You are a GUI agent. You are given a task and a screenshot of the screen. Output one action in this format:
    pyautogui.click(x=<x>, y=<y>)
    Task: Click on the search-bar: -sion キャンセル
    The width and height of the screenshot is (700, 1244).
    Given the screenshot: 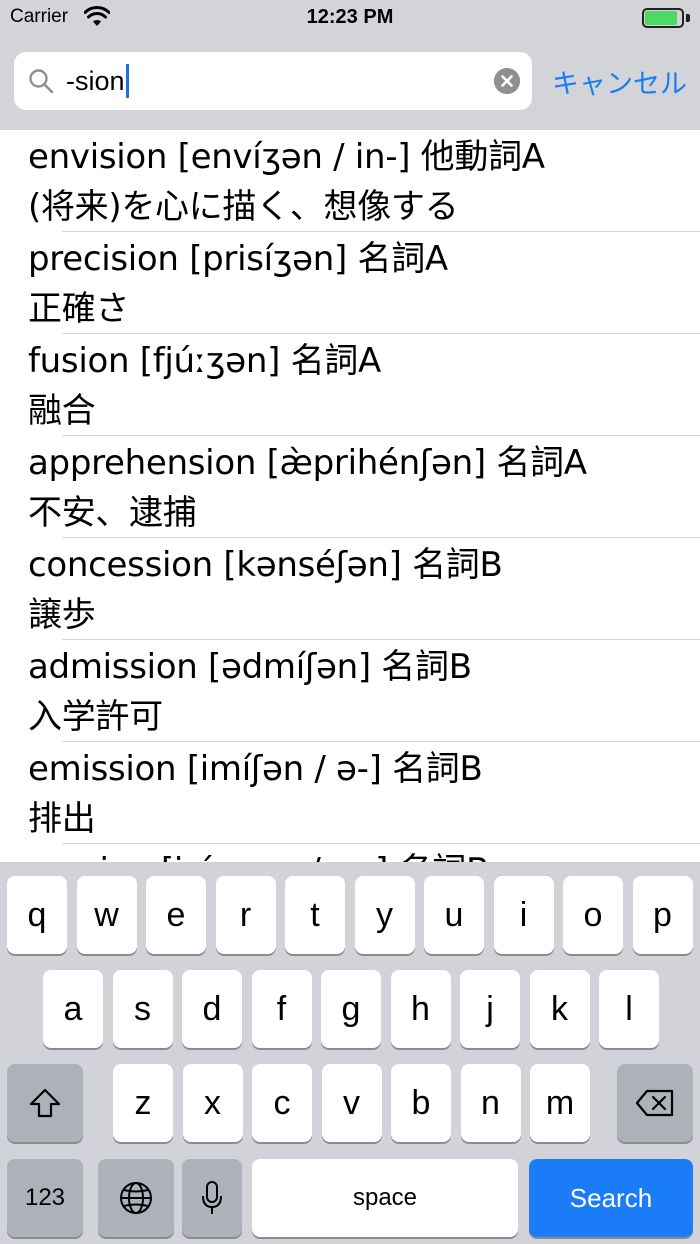 What is the action you would take?
    pyautogui.click(x=350, y=83)
    